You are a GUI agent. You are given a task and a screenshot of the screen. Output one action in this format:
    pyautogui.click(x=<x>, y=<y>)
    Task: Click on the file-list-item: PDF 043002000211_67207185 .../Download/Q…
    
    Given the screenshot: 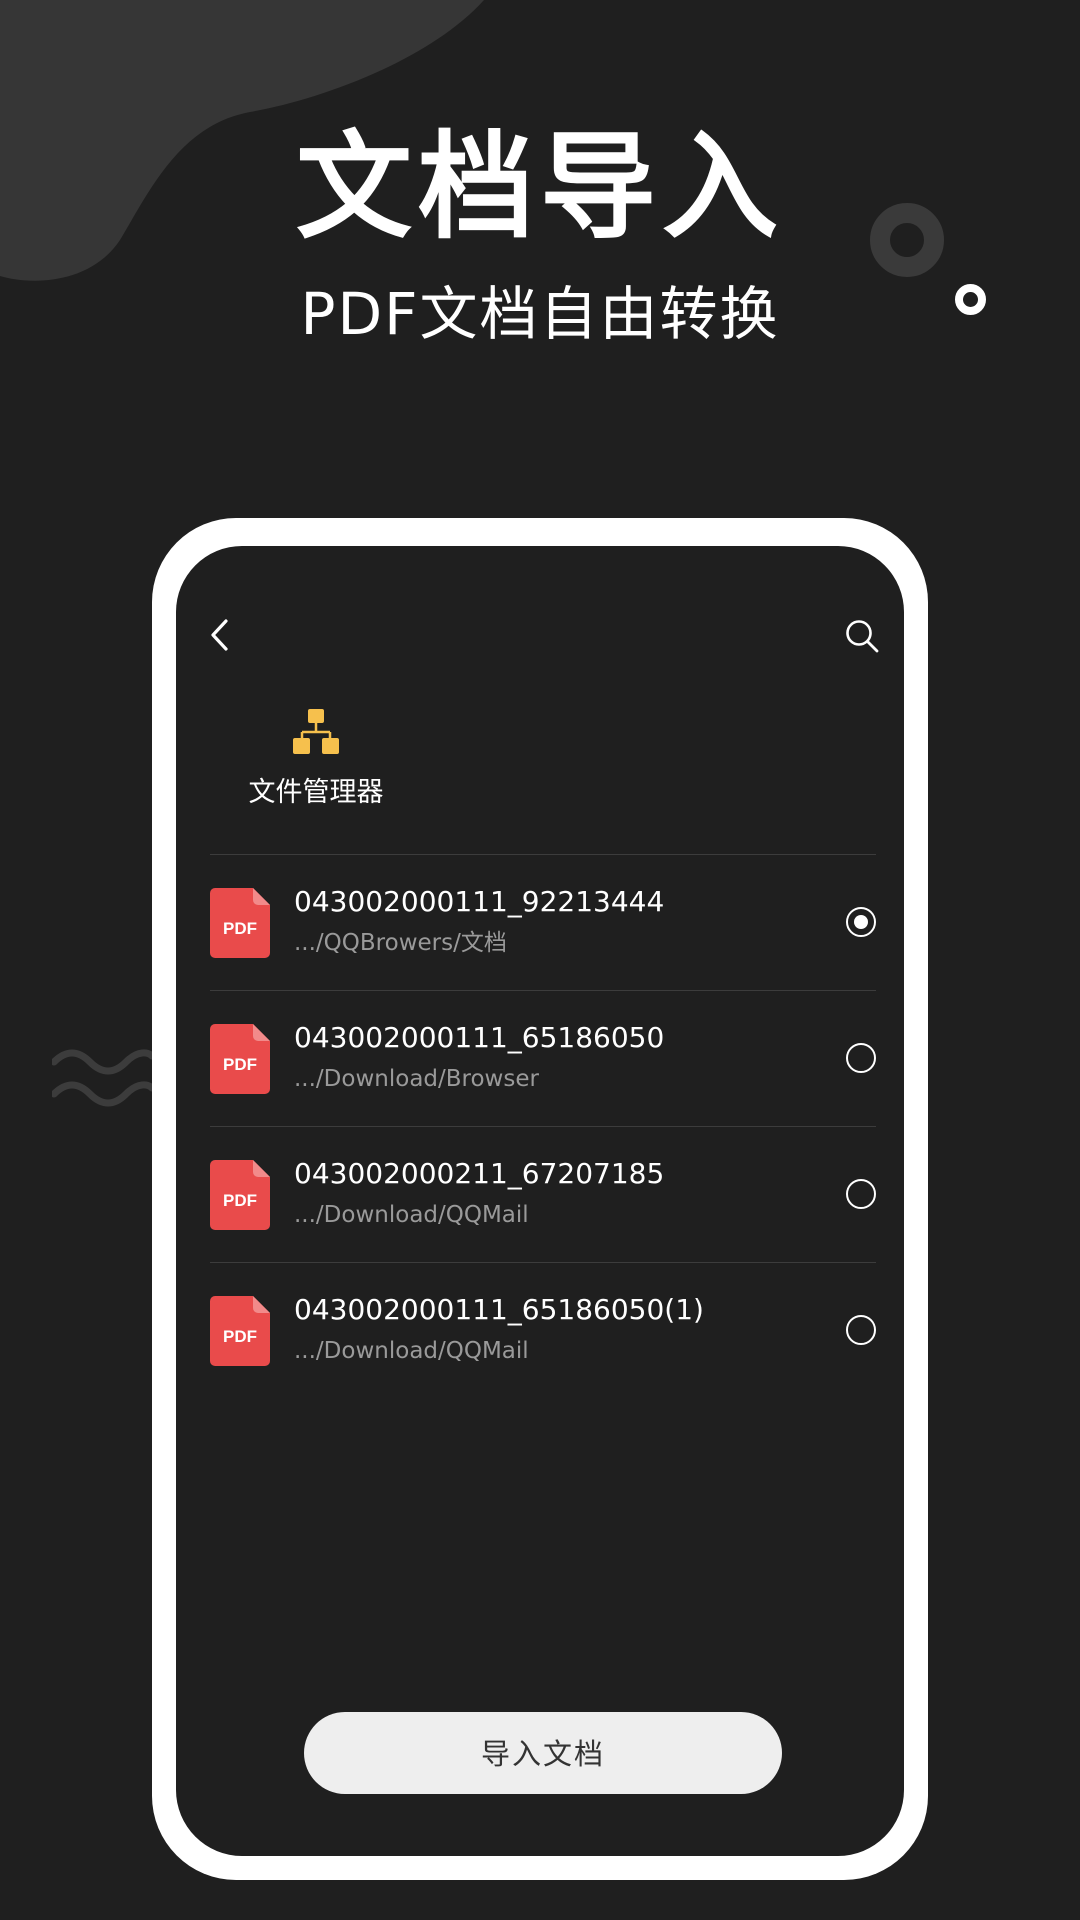 What is the action you would take?
    pyautogui.click(x=543, y=1194)
    